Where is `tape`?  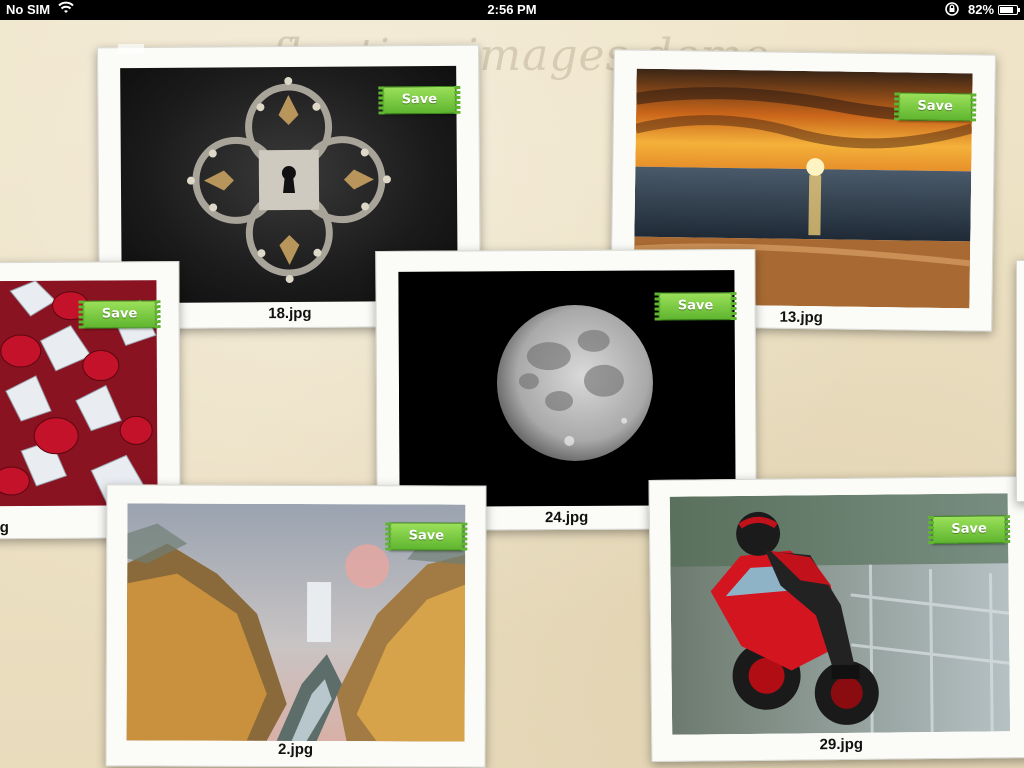
tape is located at coordinates (131, 49).